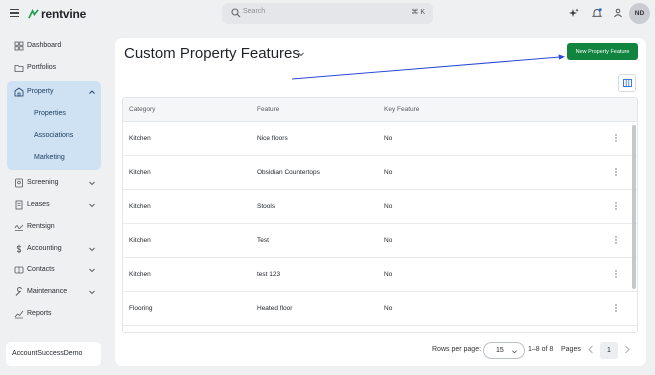 The width and height of the screenshot is (655, 375). What do you see at coordinates (380, 309) in the screenshot?
I see `table-row: Flooring Heated floor No` at bounding box center [380, 309].